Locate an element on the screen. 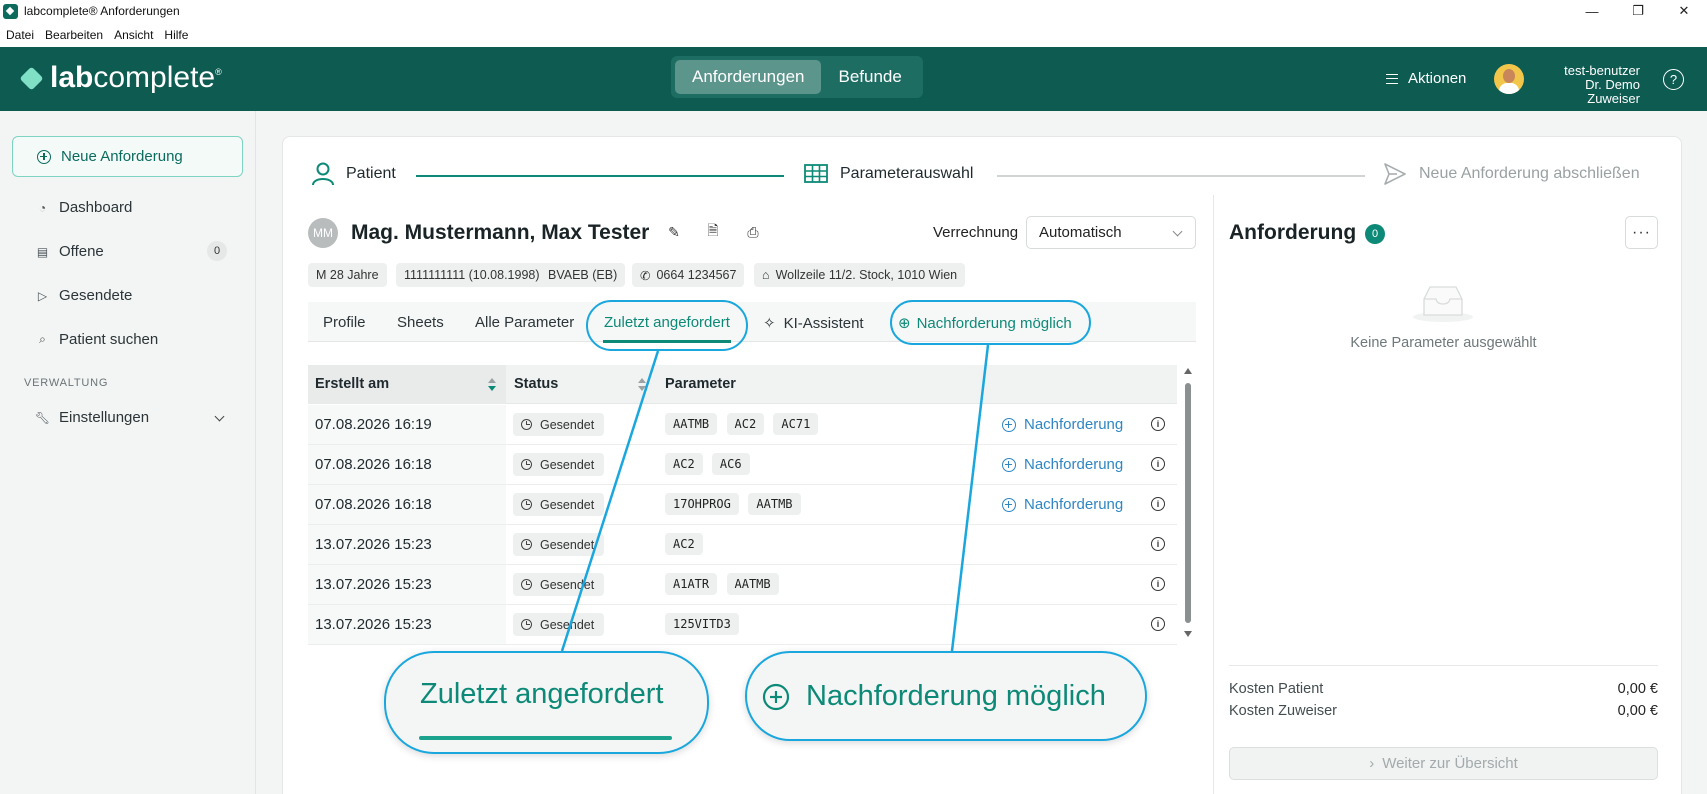 The height and width of the screenshot is (794, 1707). cost-patient-value: 0,00 € is located at coordinates (1637, 689).